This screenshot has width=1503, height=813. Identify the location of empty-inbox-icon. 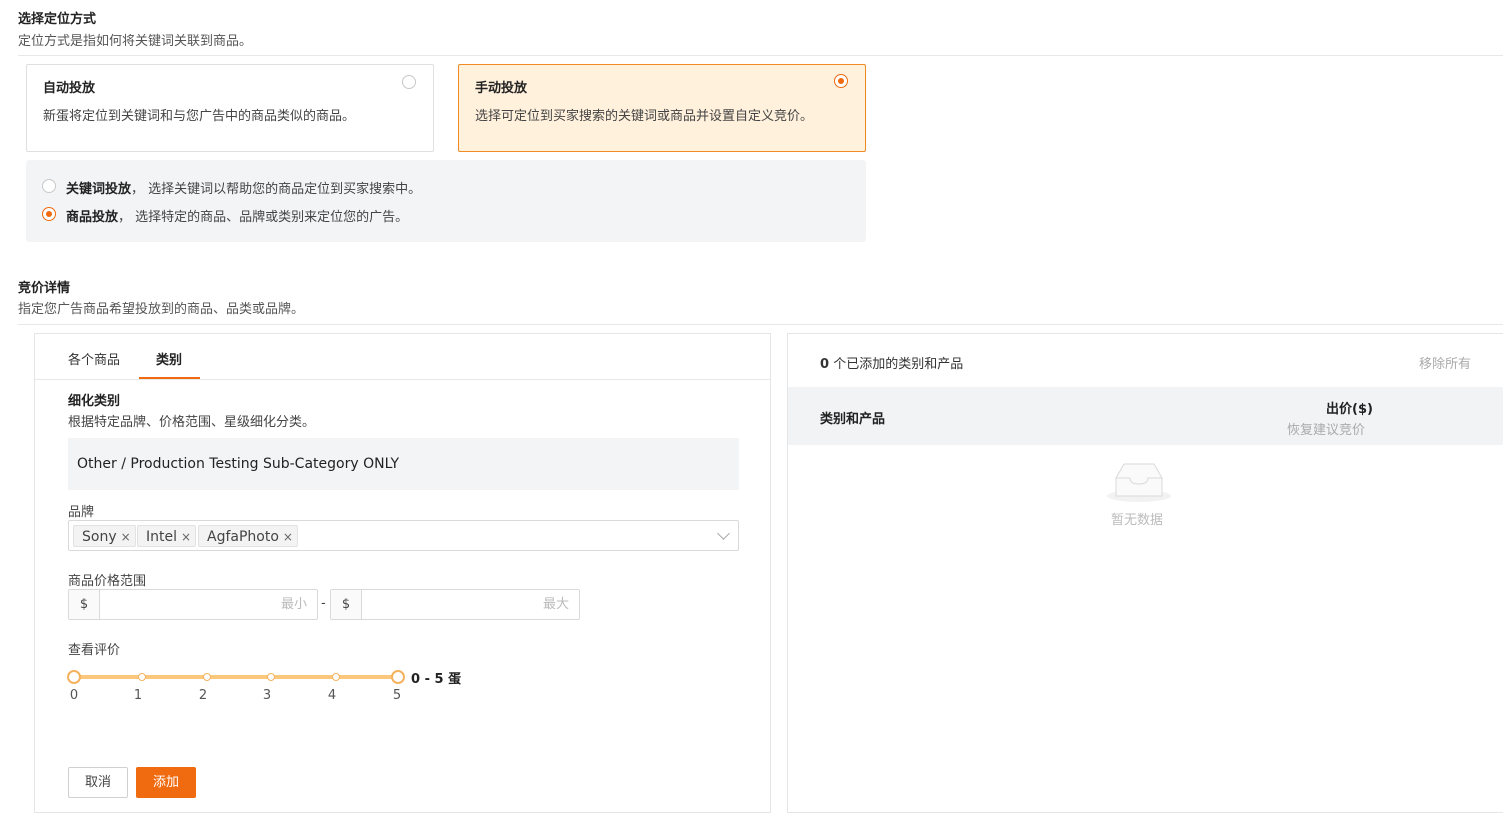
(1139, 482).